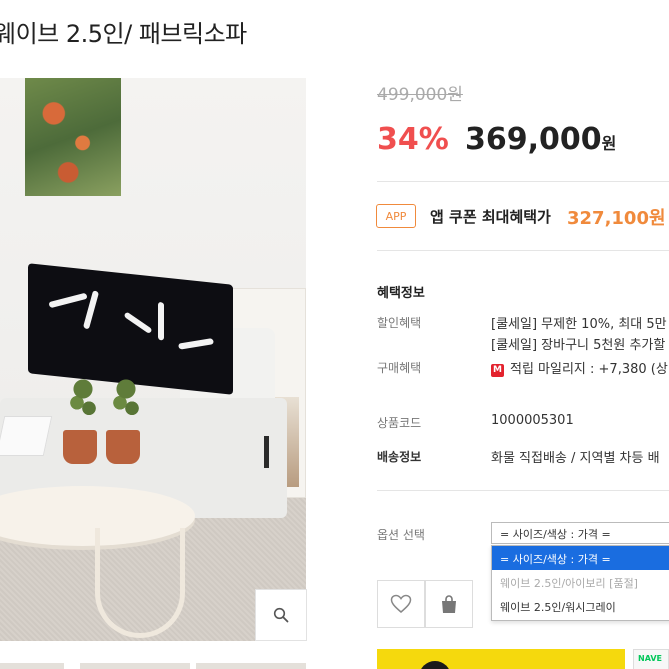 Image resolution: width=669 pixels, height=669 pixels. Describe the element at coordinates (26, 436) in the screenshot. I see `photo-book` at that location.